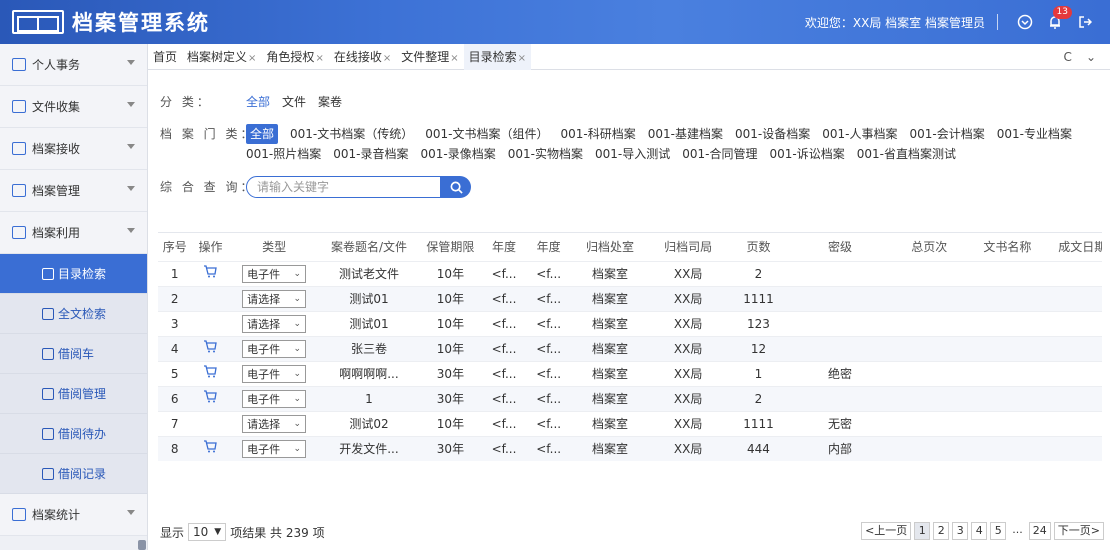 The height and width of the screenshot is (550, 1110). Describe the element at coordinates (630, 298) in the screenshot. I see `table-row: 2 请选择 ⌄ 测试01 10年 <f... <f... 档案室 XX局 1111` at that location.